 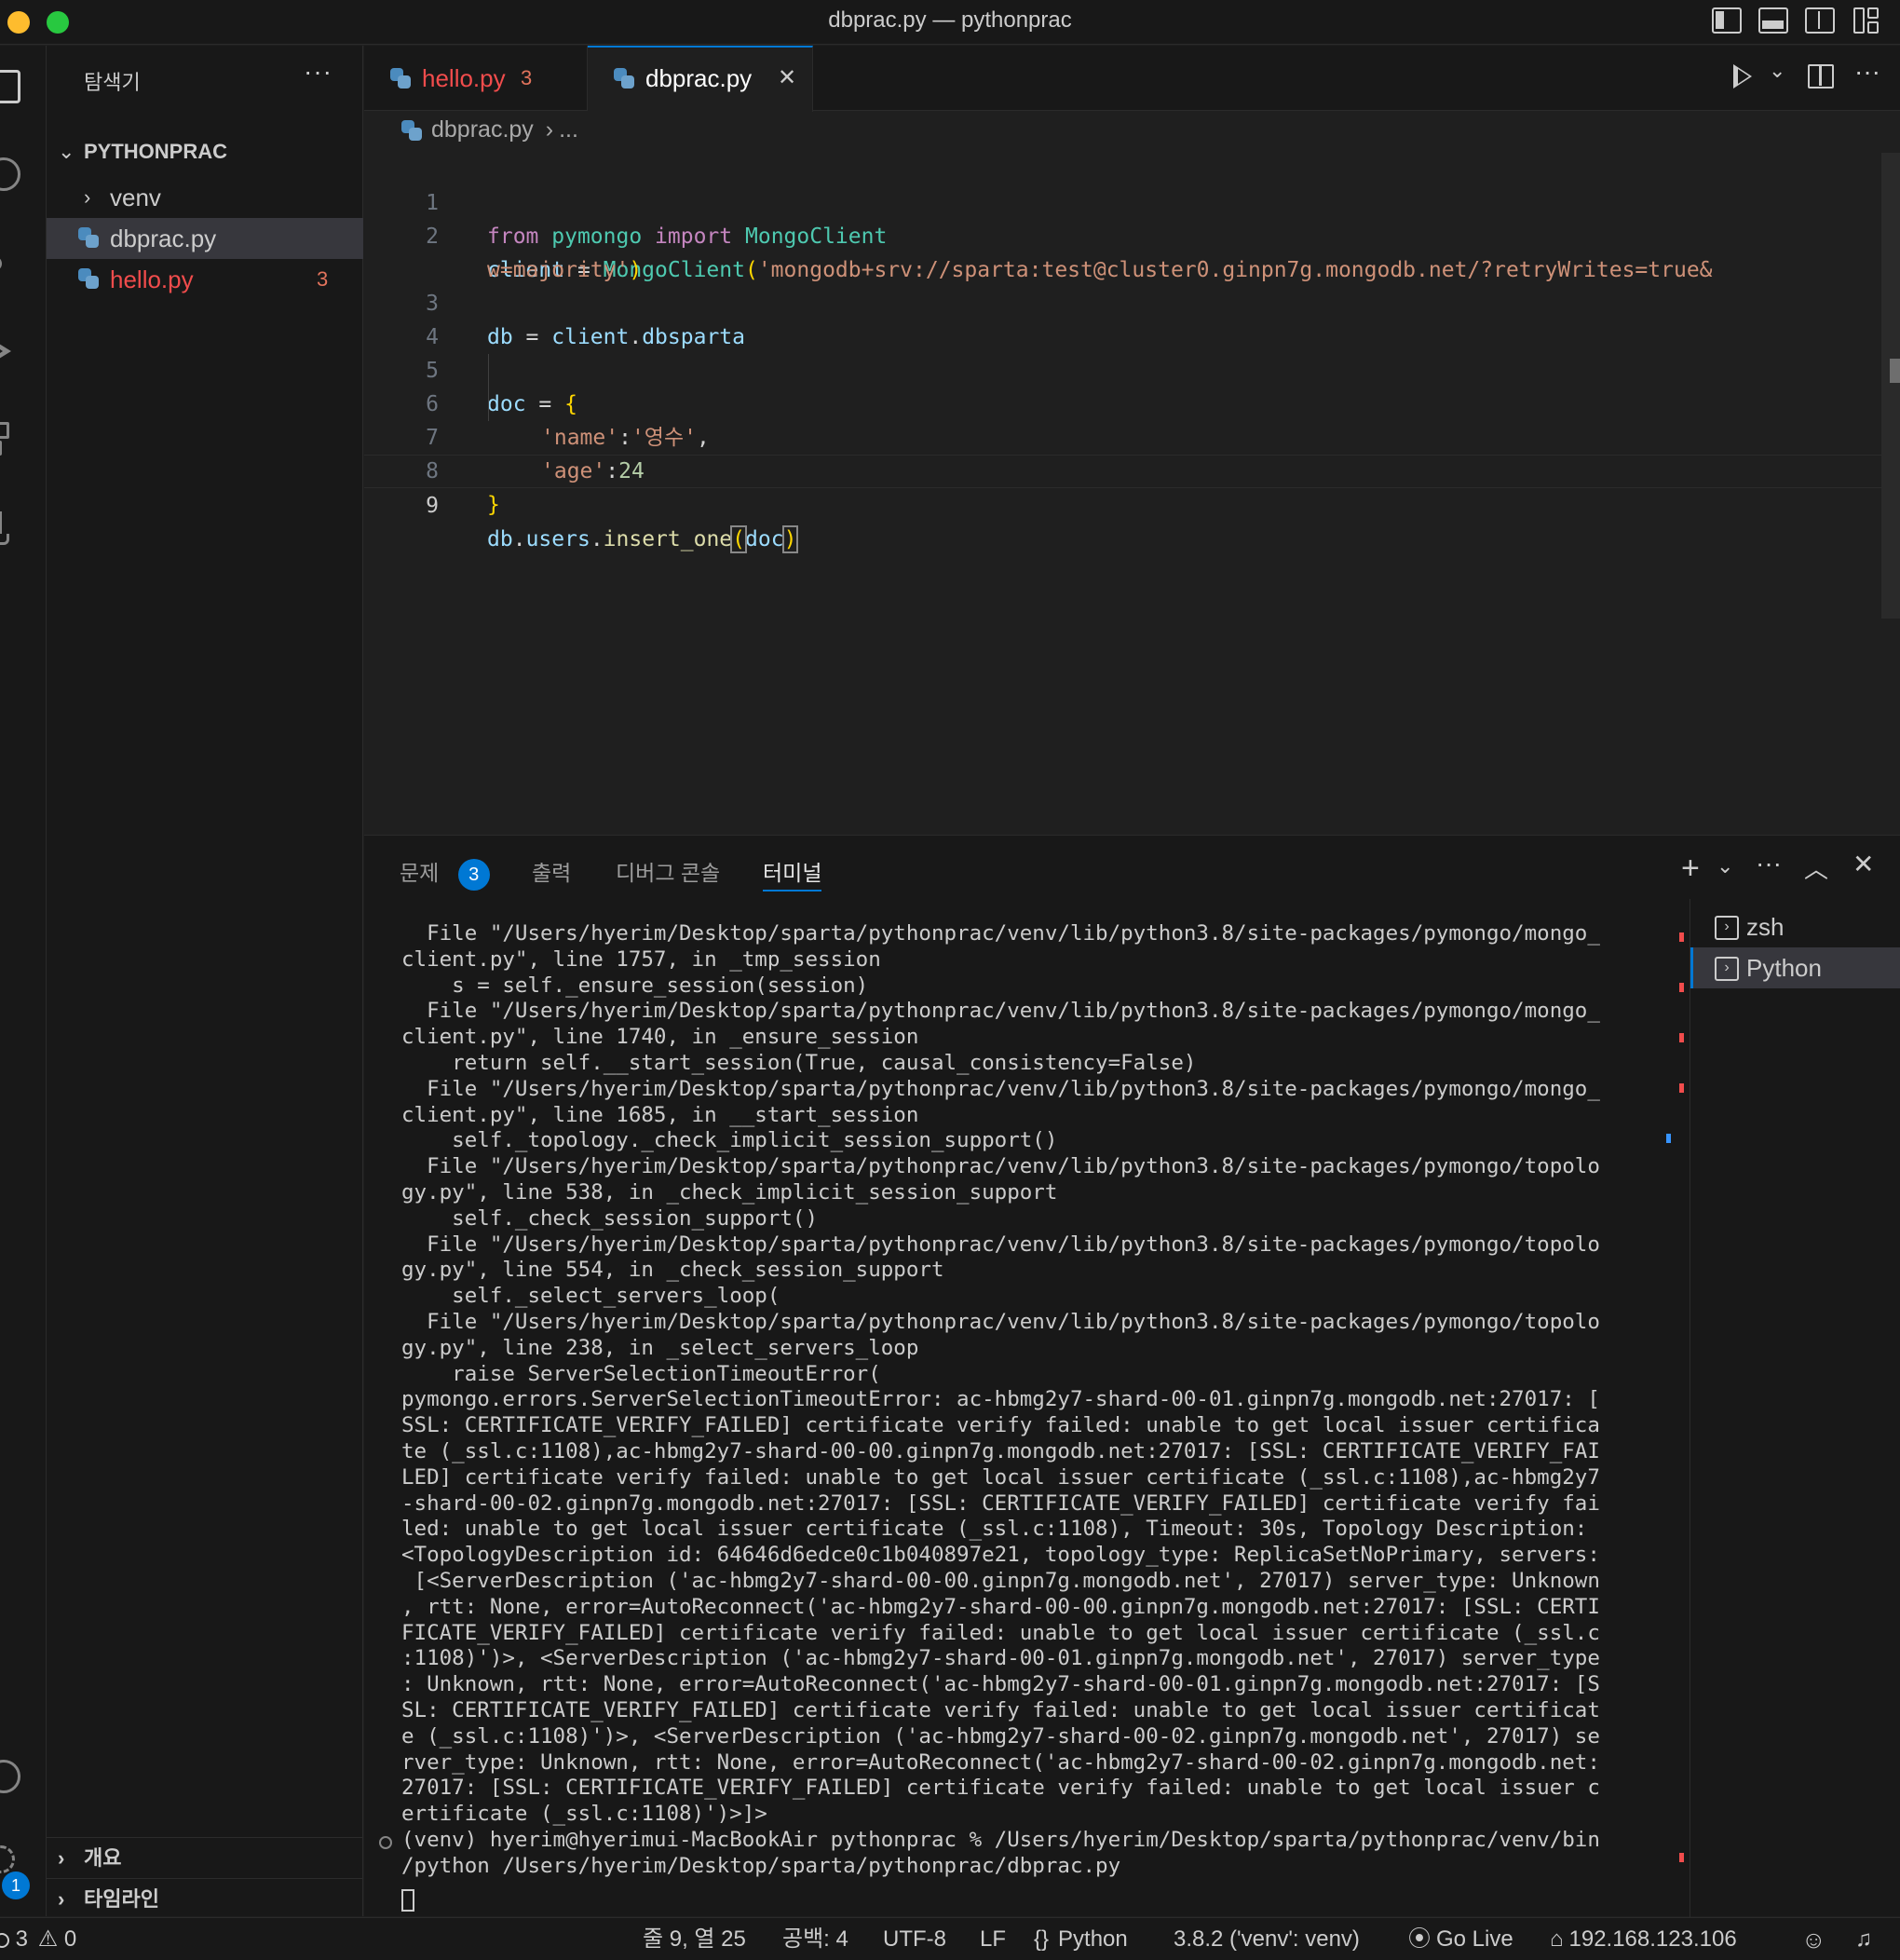 I want to click on code-line: 5 doc = {, so click(x=1132, y=368).